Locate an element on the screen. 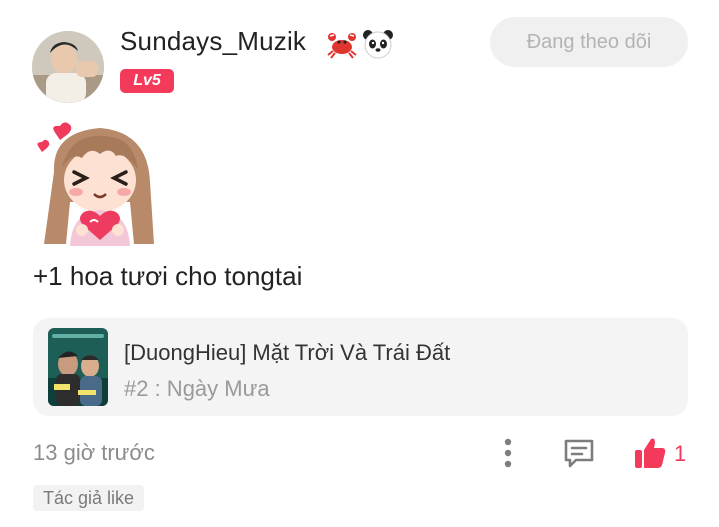  song-subtitle: #2 : Ngày Mưa is located at coordinates (197, 388).